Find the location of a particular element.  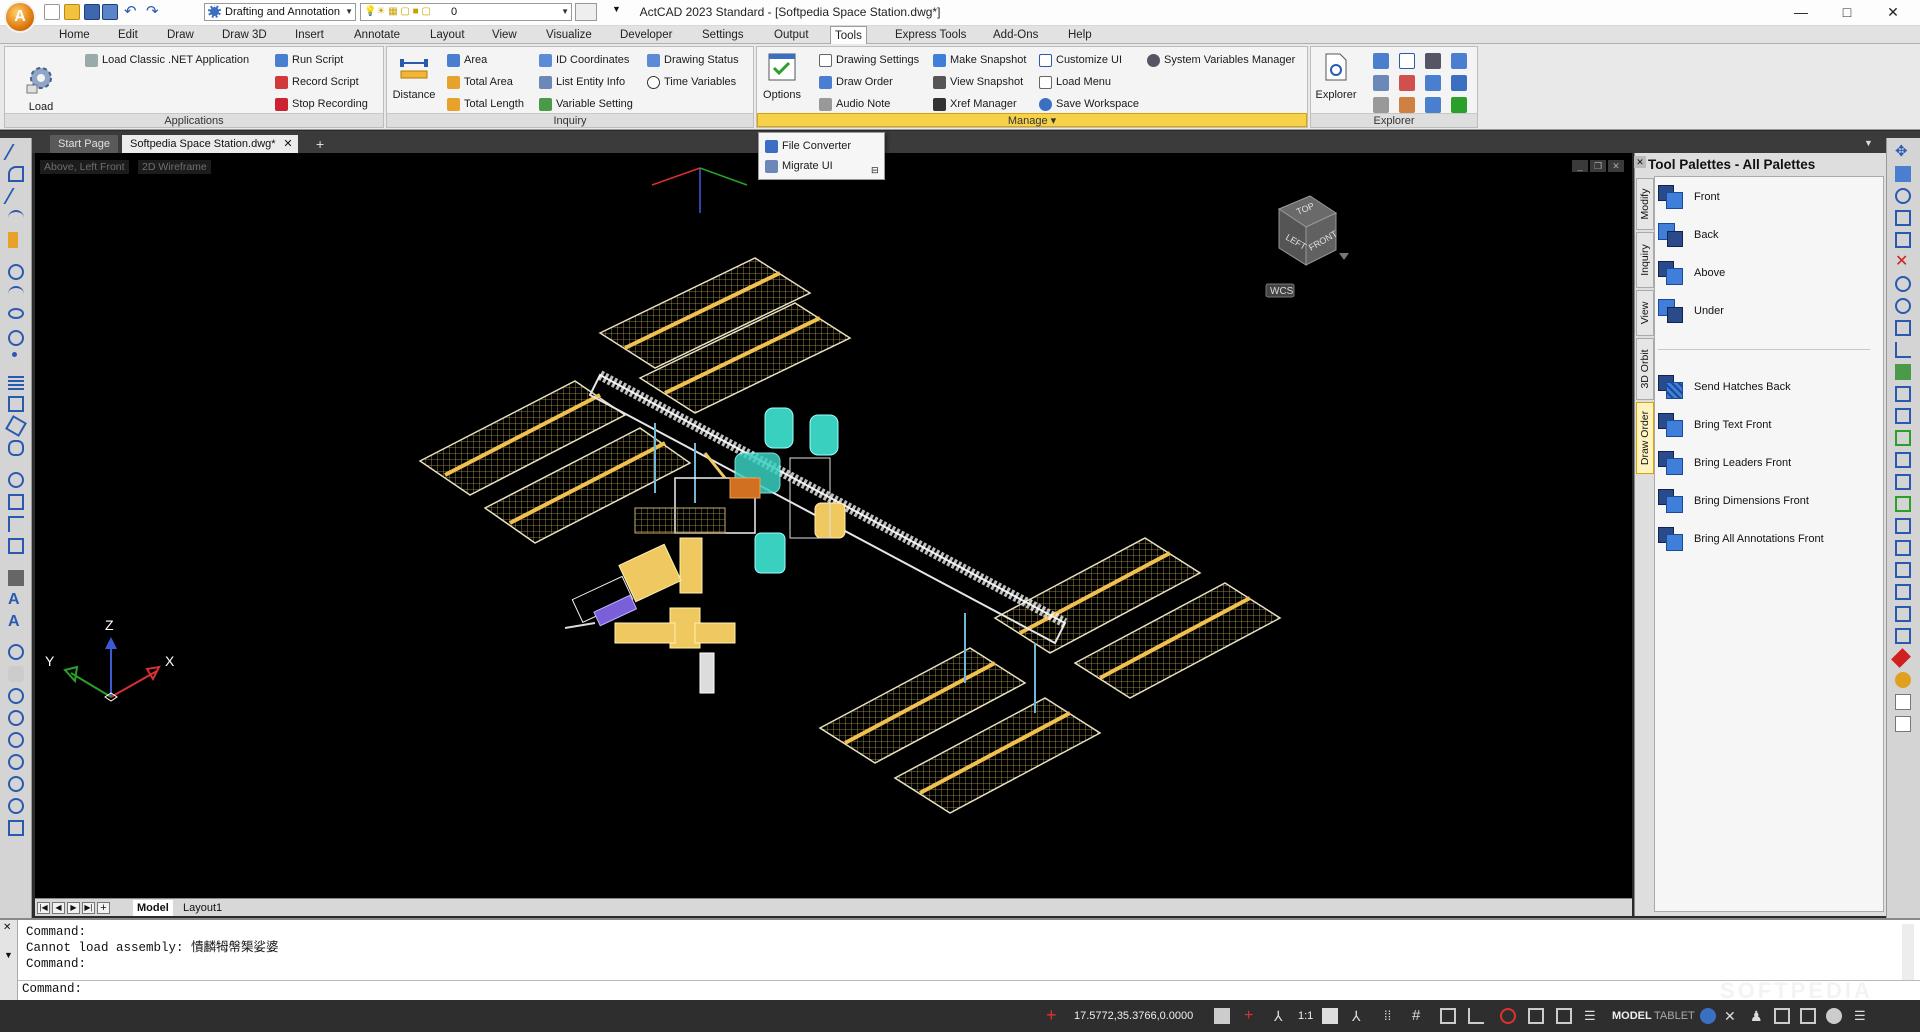

tab-annotate: Annotate is located at coordinates (377, 35).